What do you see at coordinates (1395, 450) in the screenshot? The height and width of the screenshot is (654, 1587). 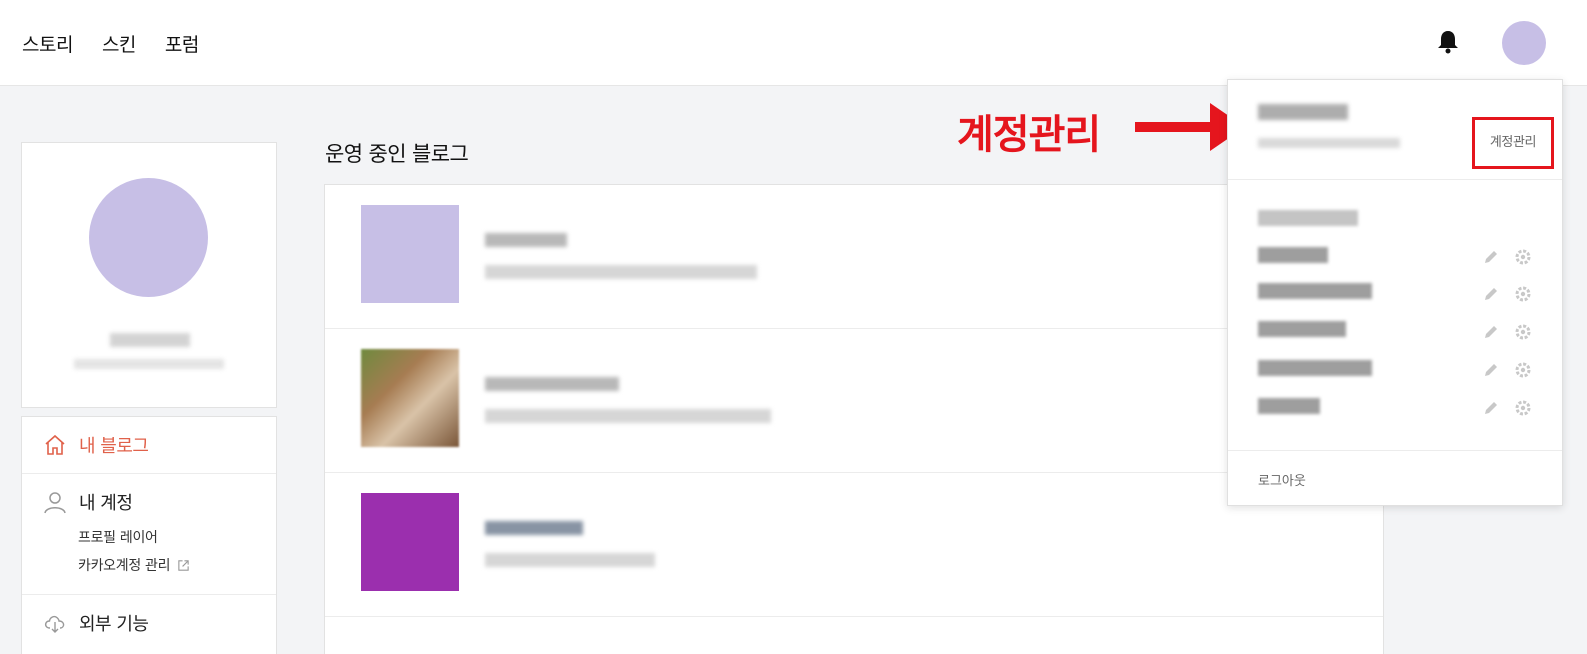 I see `dropdown-divider` at bounding box center [1395, 450].